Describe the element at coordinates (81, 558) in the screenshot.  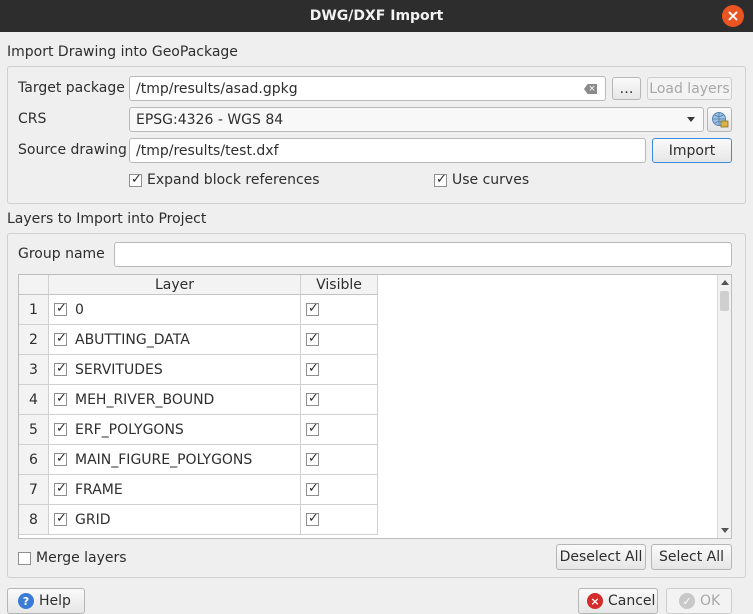
I see `merge-layers-label: Merge layers` at that location.